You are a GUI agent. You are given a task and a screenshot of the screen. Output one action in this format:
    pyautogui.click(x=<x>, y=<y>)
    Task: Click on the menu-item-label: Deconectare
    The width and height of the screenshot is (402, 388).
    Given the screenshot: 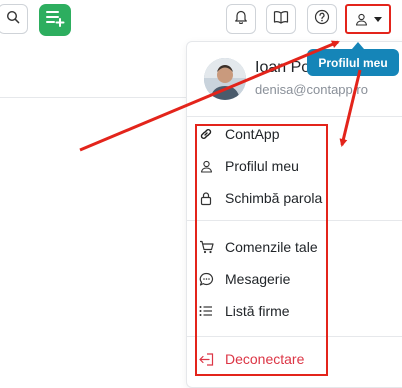 What is the action you would take?
    pyautogui.click(x=265, y=359)
    